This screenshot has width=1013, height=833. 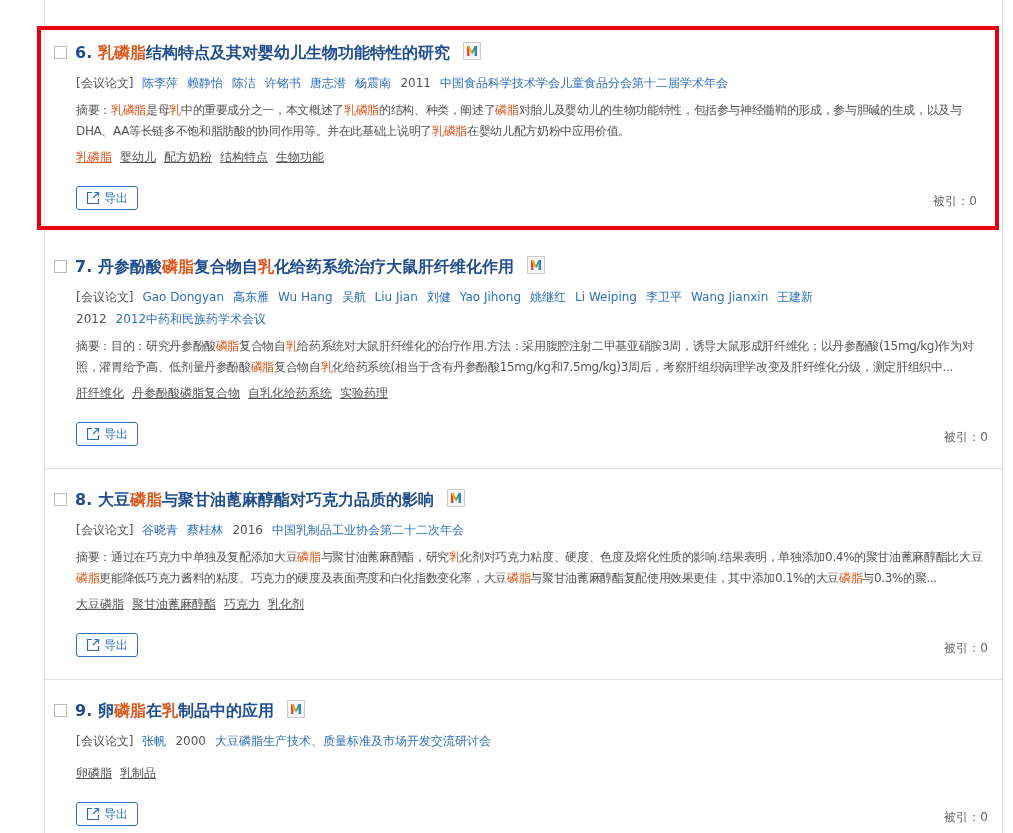 What do you see at coordinates (190, 741) in the screenshot?
I see `year: 2000` at bounding box center [190, 741].